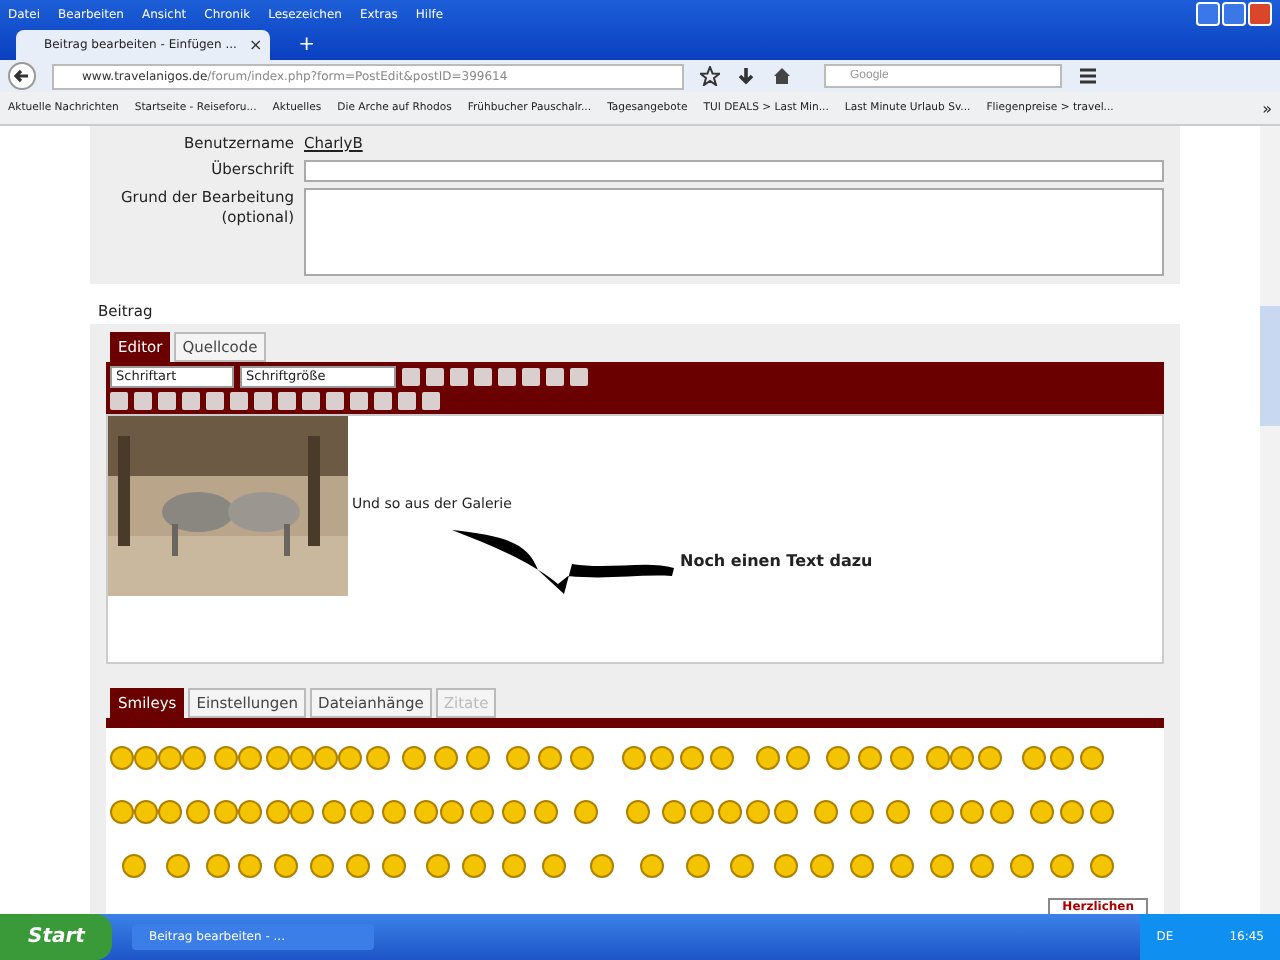  Describe the element at coordinates (255, 45) in the screenshot. I see `close-tab-button: ×` at that location.